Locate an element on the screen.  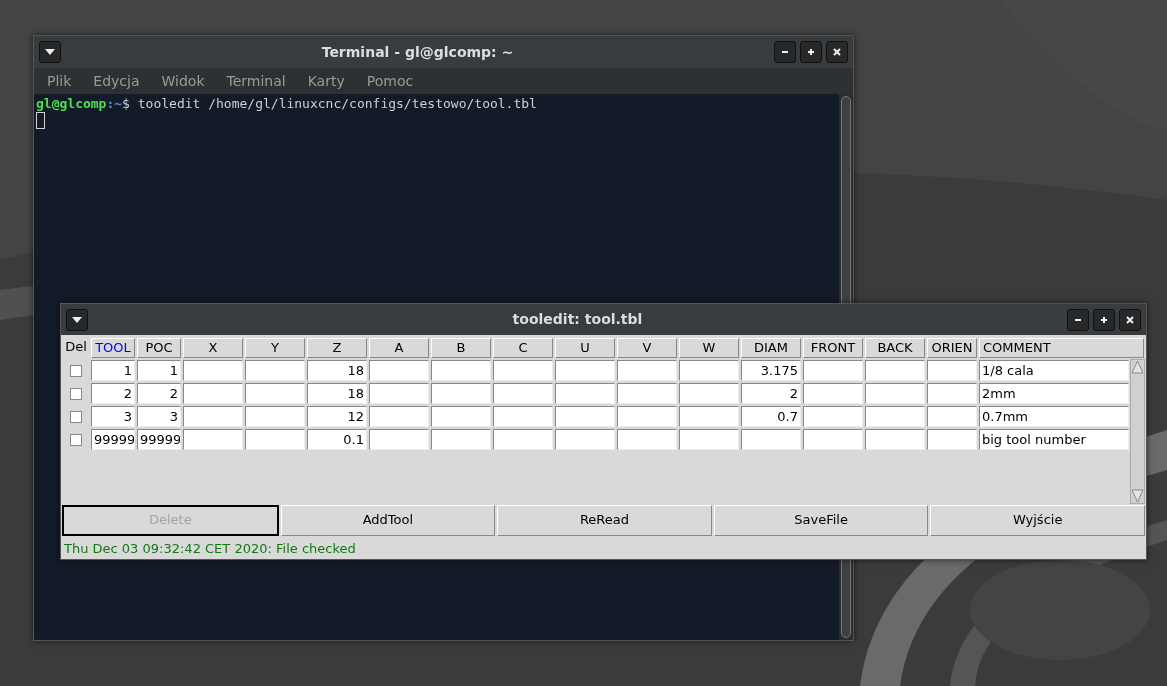
scroll-down-icon is located at coordinates (1137, 495).